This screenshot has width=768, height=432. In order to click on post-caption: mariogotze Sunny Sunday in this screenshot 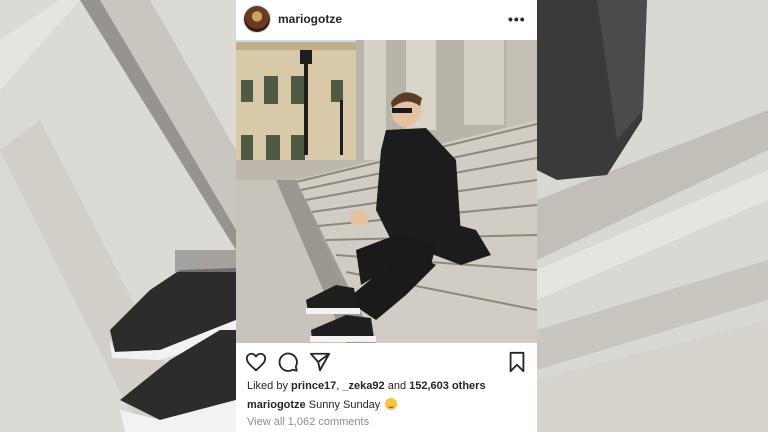, I will do `click(322, 404)`.